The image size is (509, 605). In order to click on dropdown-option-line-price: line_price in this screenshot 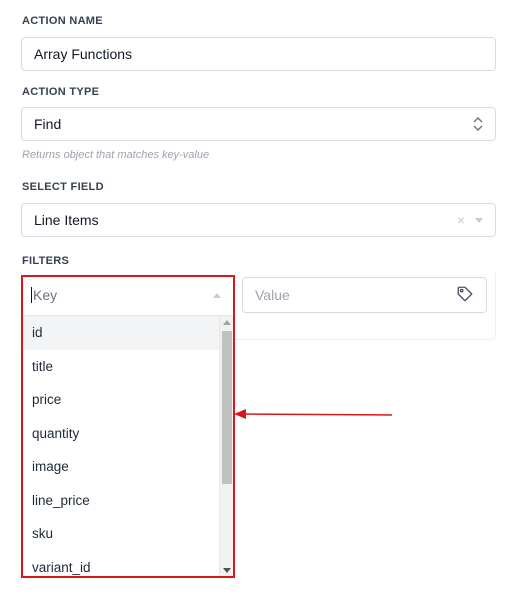, I will do `click(121, 501)`.